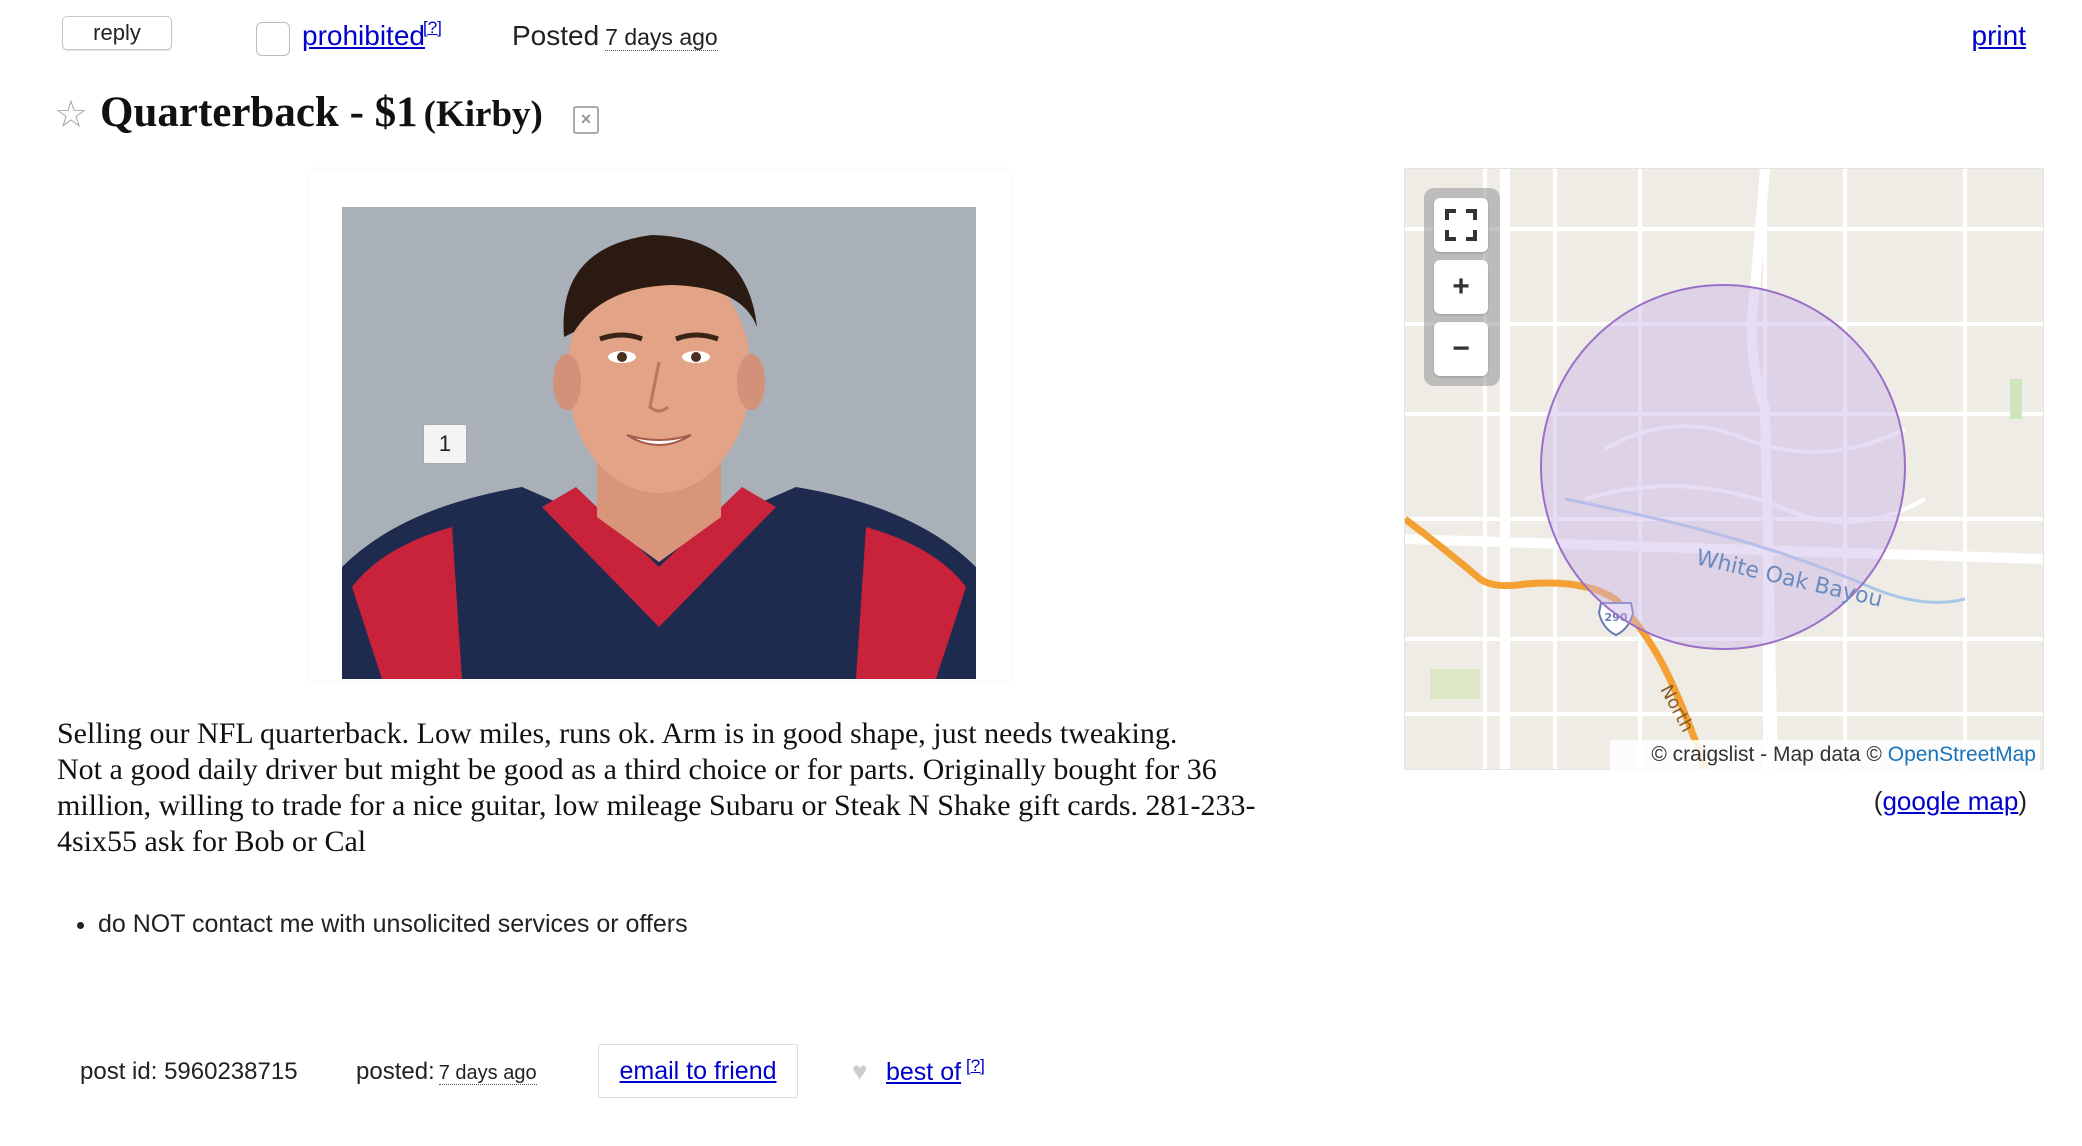  What do you see at coordinates (1461, 225) in the screenshot?
I see `fullscreen-icon` at bounding box center [1461, 225].